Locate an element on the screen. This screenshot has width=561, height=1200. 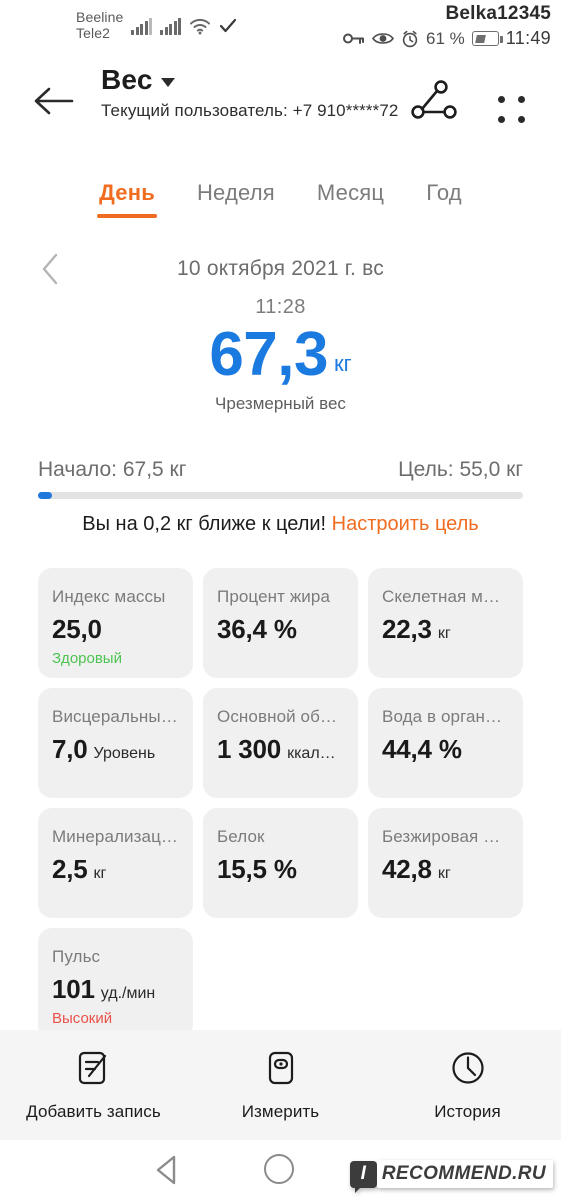
metric-card-body-water: Вода в орган… 44,4 % is located at coordinates (445, 743).